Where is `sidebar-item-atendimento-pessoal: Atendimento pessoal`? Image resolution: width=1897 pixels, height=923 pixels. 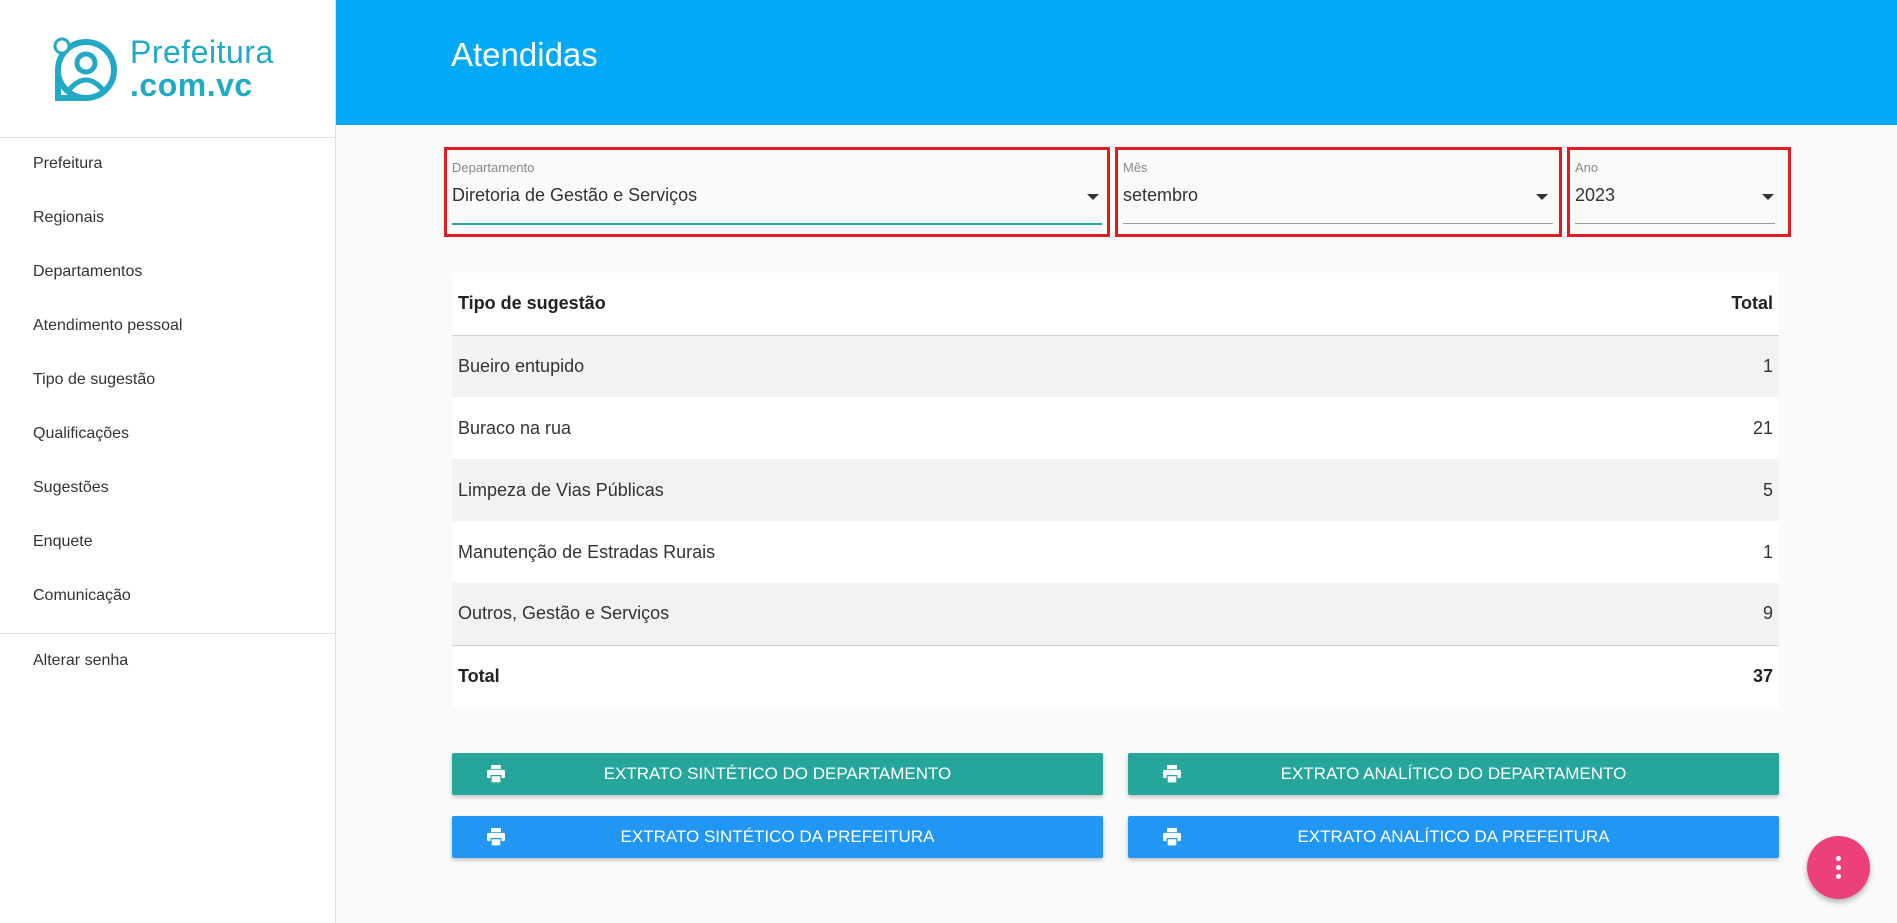 sidebar-item-atendimento-pessoal: Atendimento pessoal is located at coordinates (168, 326).